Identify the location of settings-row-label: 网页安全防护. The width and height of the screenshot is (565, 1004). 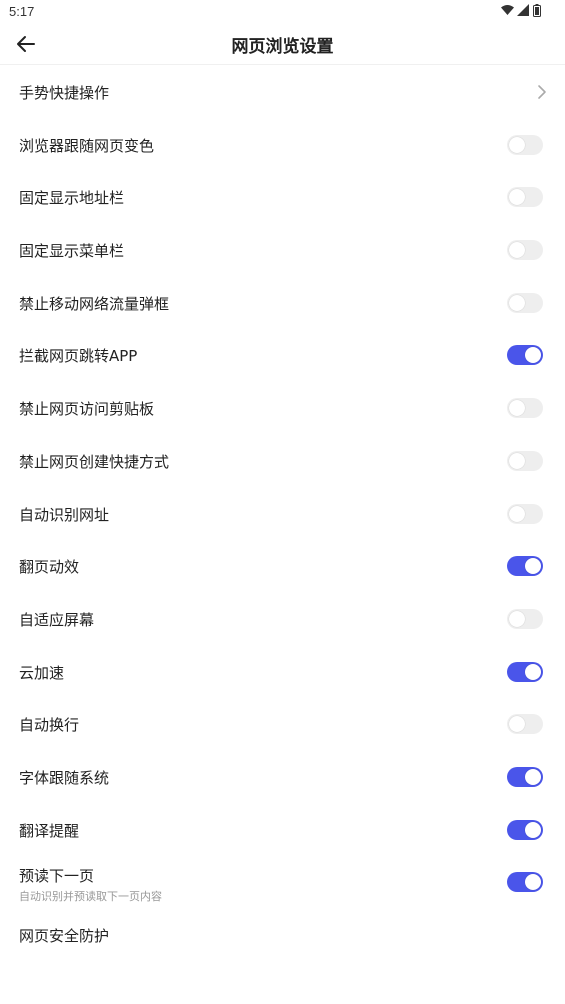
(64, 936).